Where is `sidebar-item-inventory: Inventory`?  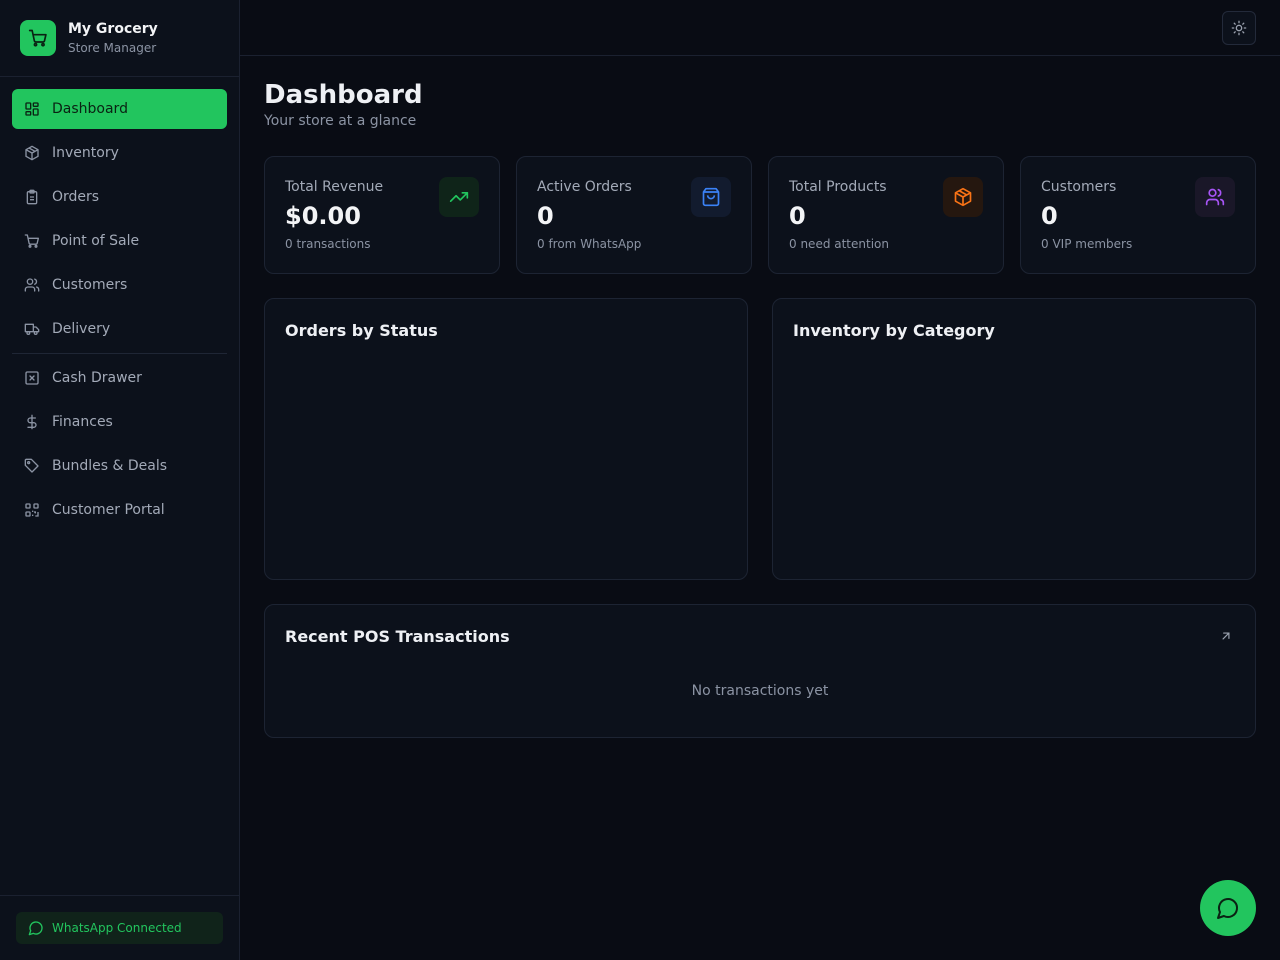 sidebar-item-inventory: Inventory is located at coordinates (119, 153).